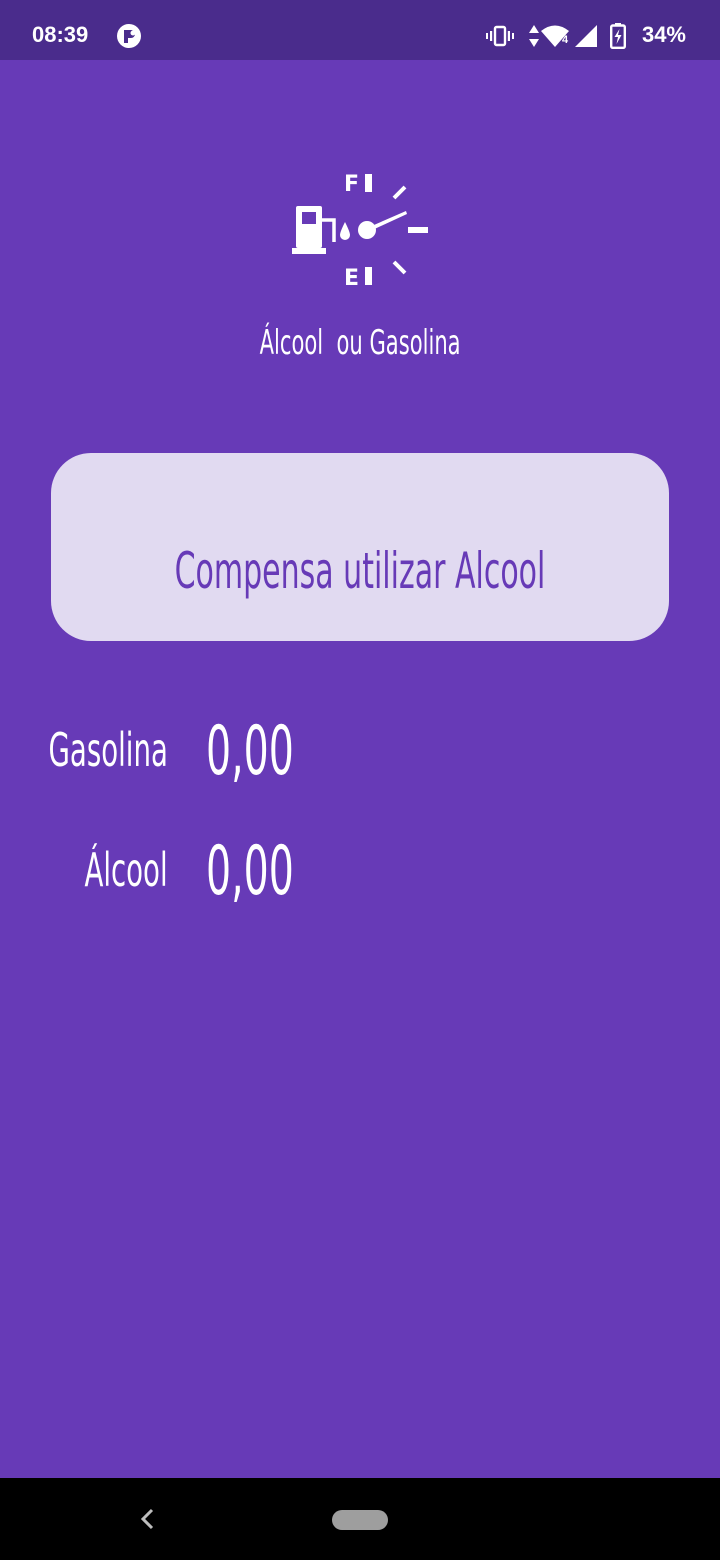 This screenshot has width=720, height=1560. What do you see at coordinates (351, 278) in the screenshot?
I see `gauge-empty-label: E` at bounding box center [351, 278].